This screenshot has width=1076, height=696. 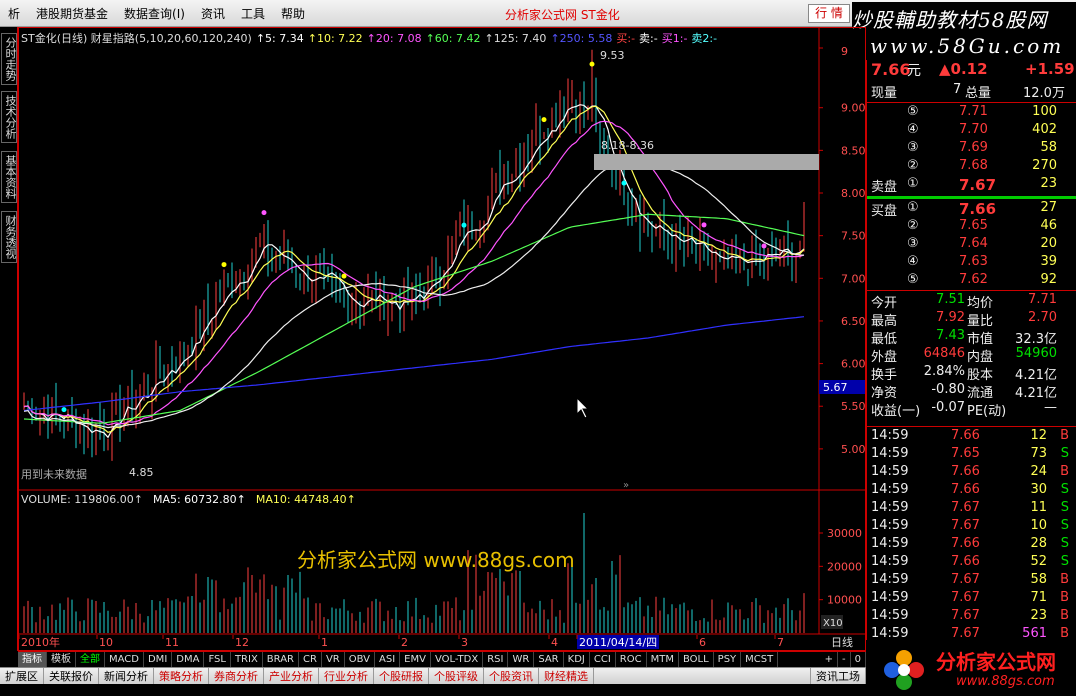 I want to click on menu-item-hk-futures: 港股期货基金, so click(x=72, y=13).